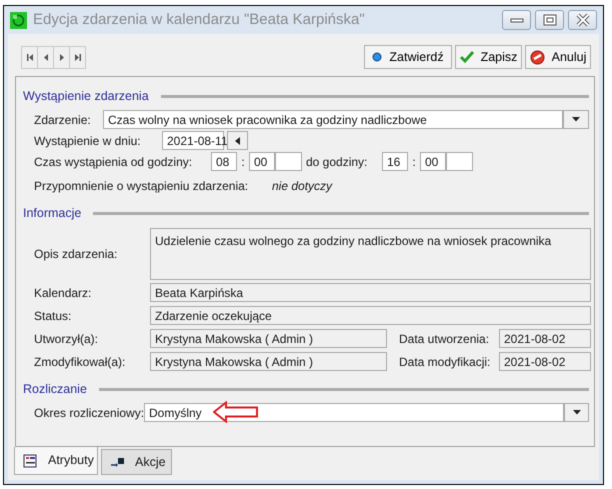 The image size is (612, 489). Describe the element at coordinates (76, 254) in the screenshot. I see `field-label: Opis zdarzenia:` at that location.